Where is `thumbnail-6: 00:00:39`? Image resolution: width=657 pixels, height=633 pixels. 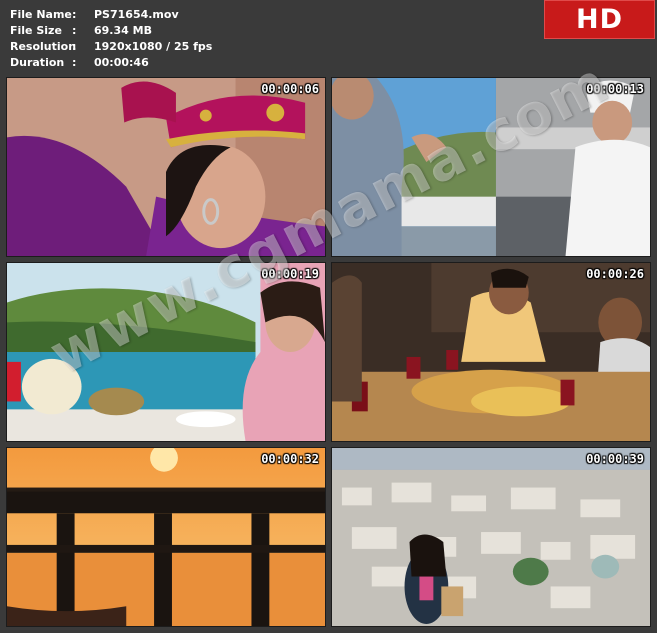
thumbnail-6: 00:00:39 is located at coordinates (491, 537).